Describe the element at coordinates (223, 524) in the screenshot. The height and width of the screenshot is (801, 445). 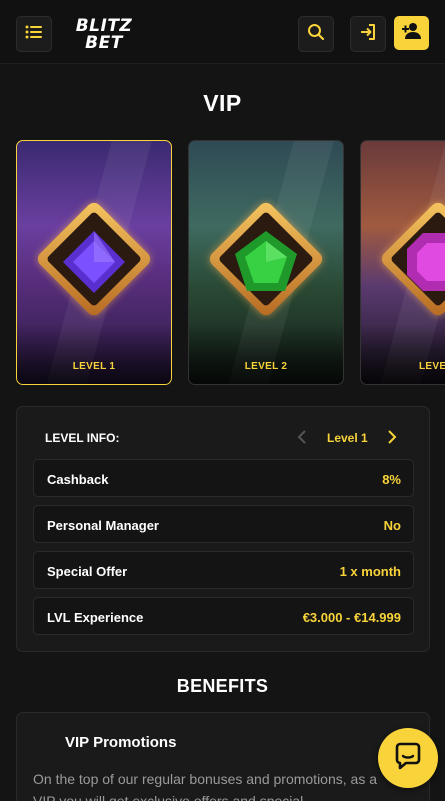
I see `info-row-personal-manager: Personal Manager No` at that location.